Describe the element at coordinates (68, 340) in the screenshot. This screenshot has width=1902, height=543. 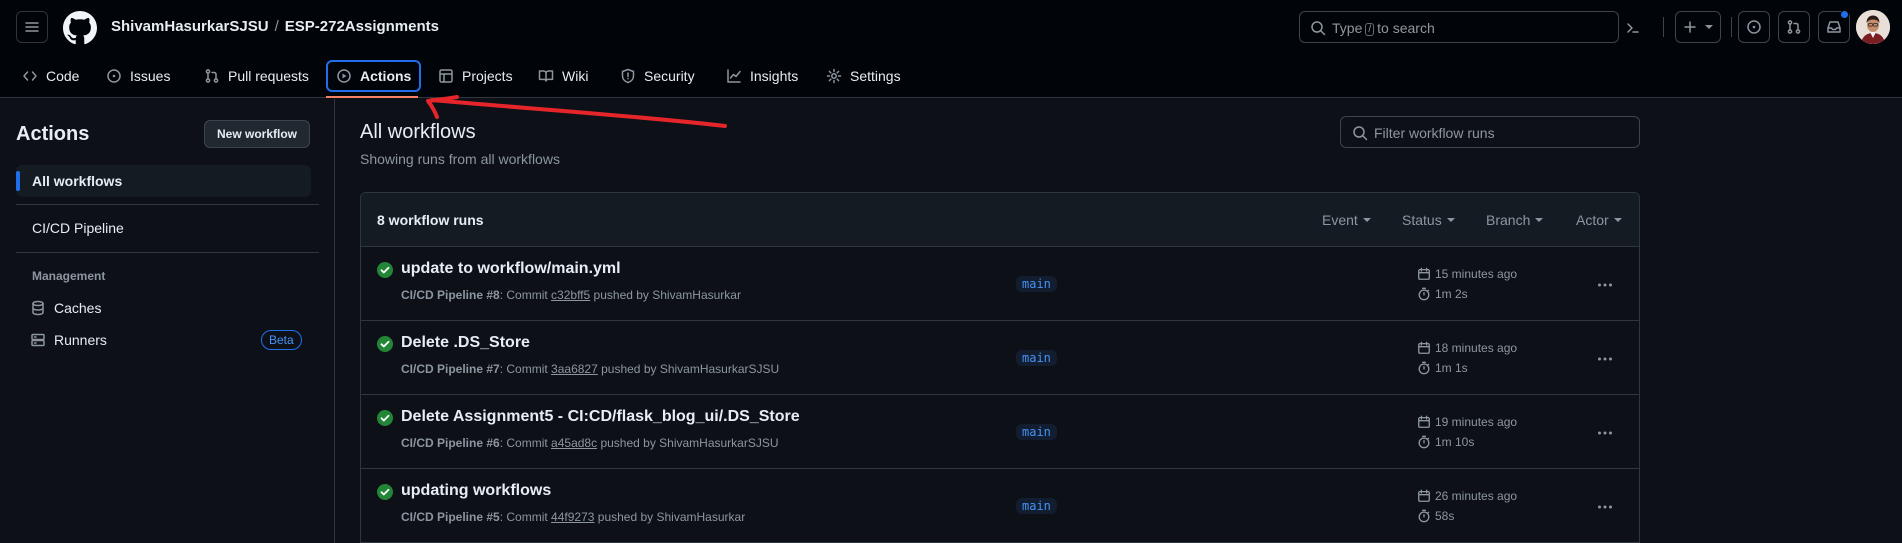
I see `sidebar-item-runners: Runners` at that location.